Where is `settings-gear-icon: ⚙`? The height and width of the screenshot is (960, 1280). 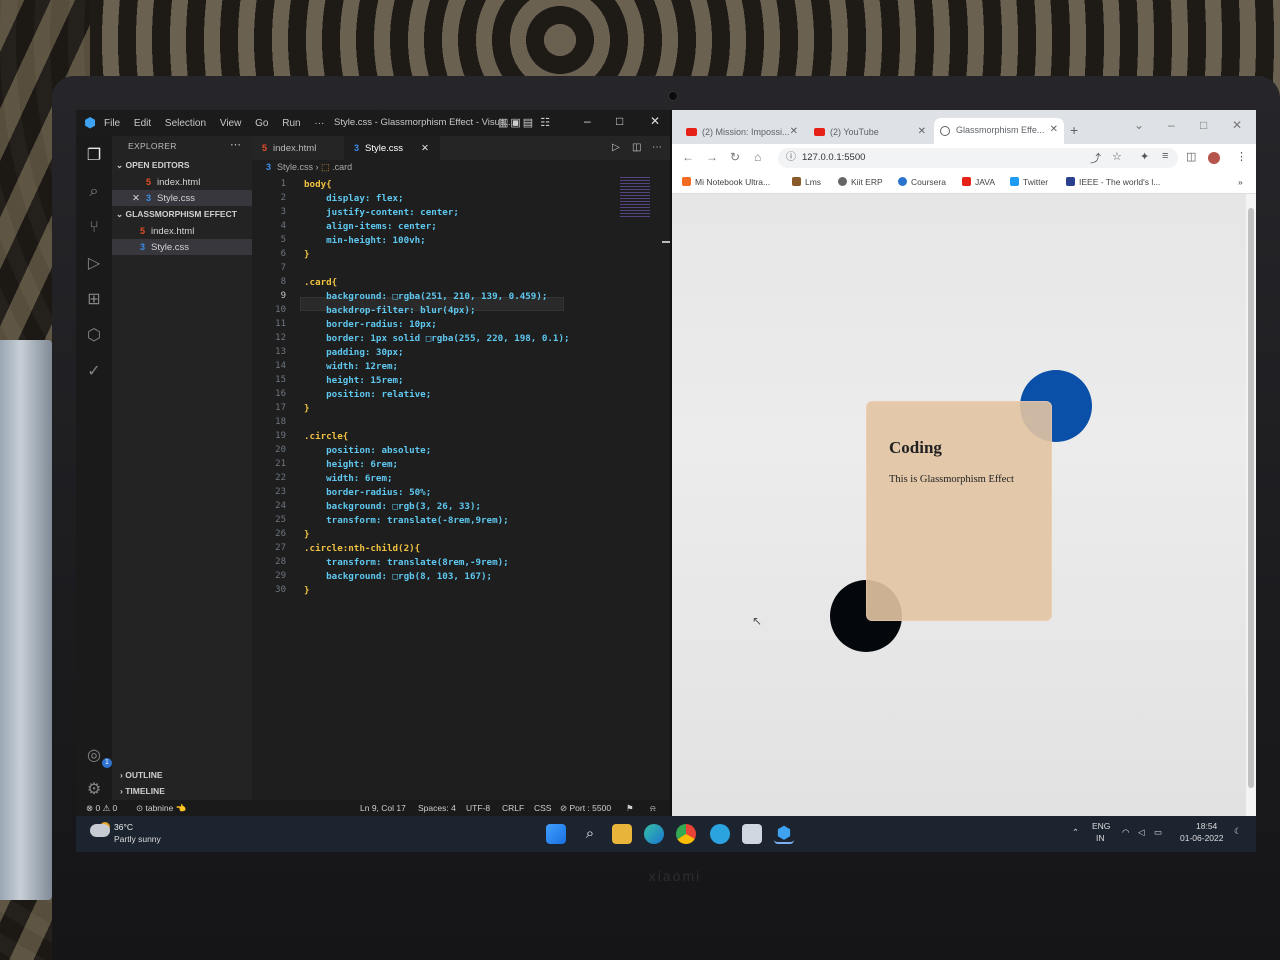 settings-gear-icon: ⚙ is located at coordinates (94, 790).